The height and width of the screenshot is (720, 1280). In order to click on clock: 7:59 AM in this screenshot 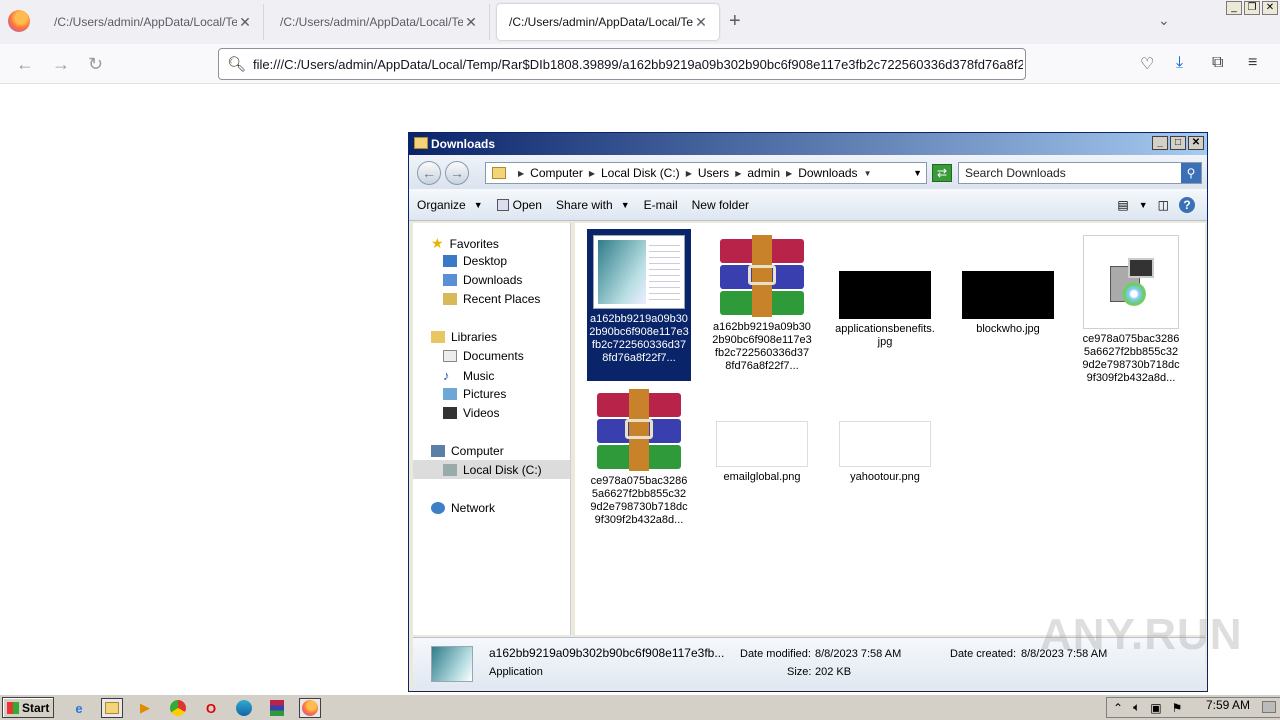, I will do `click(1228, 705)`.